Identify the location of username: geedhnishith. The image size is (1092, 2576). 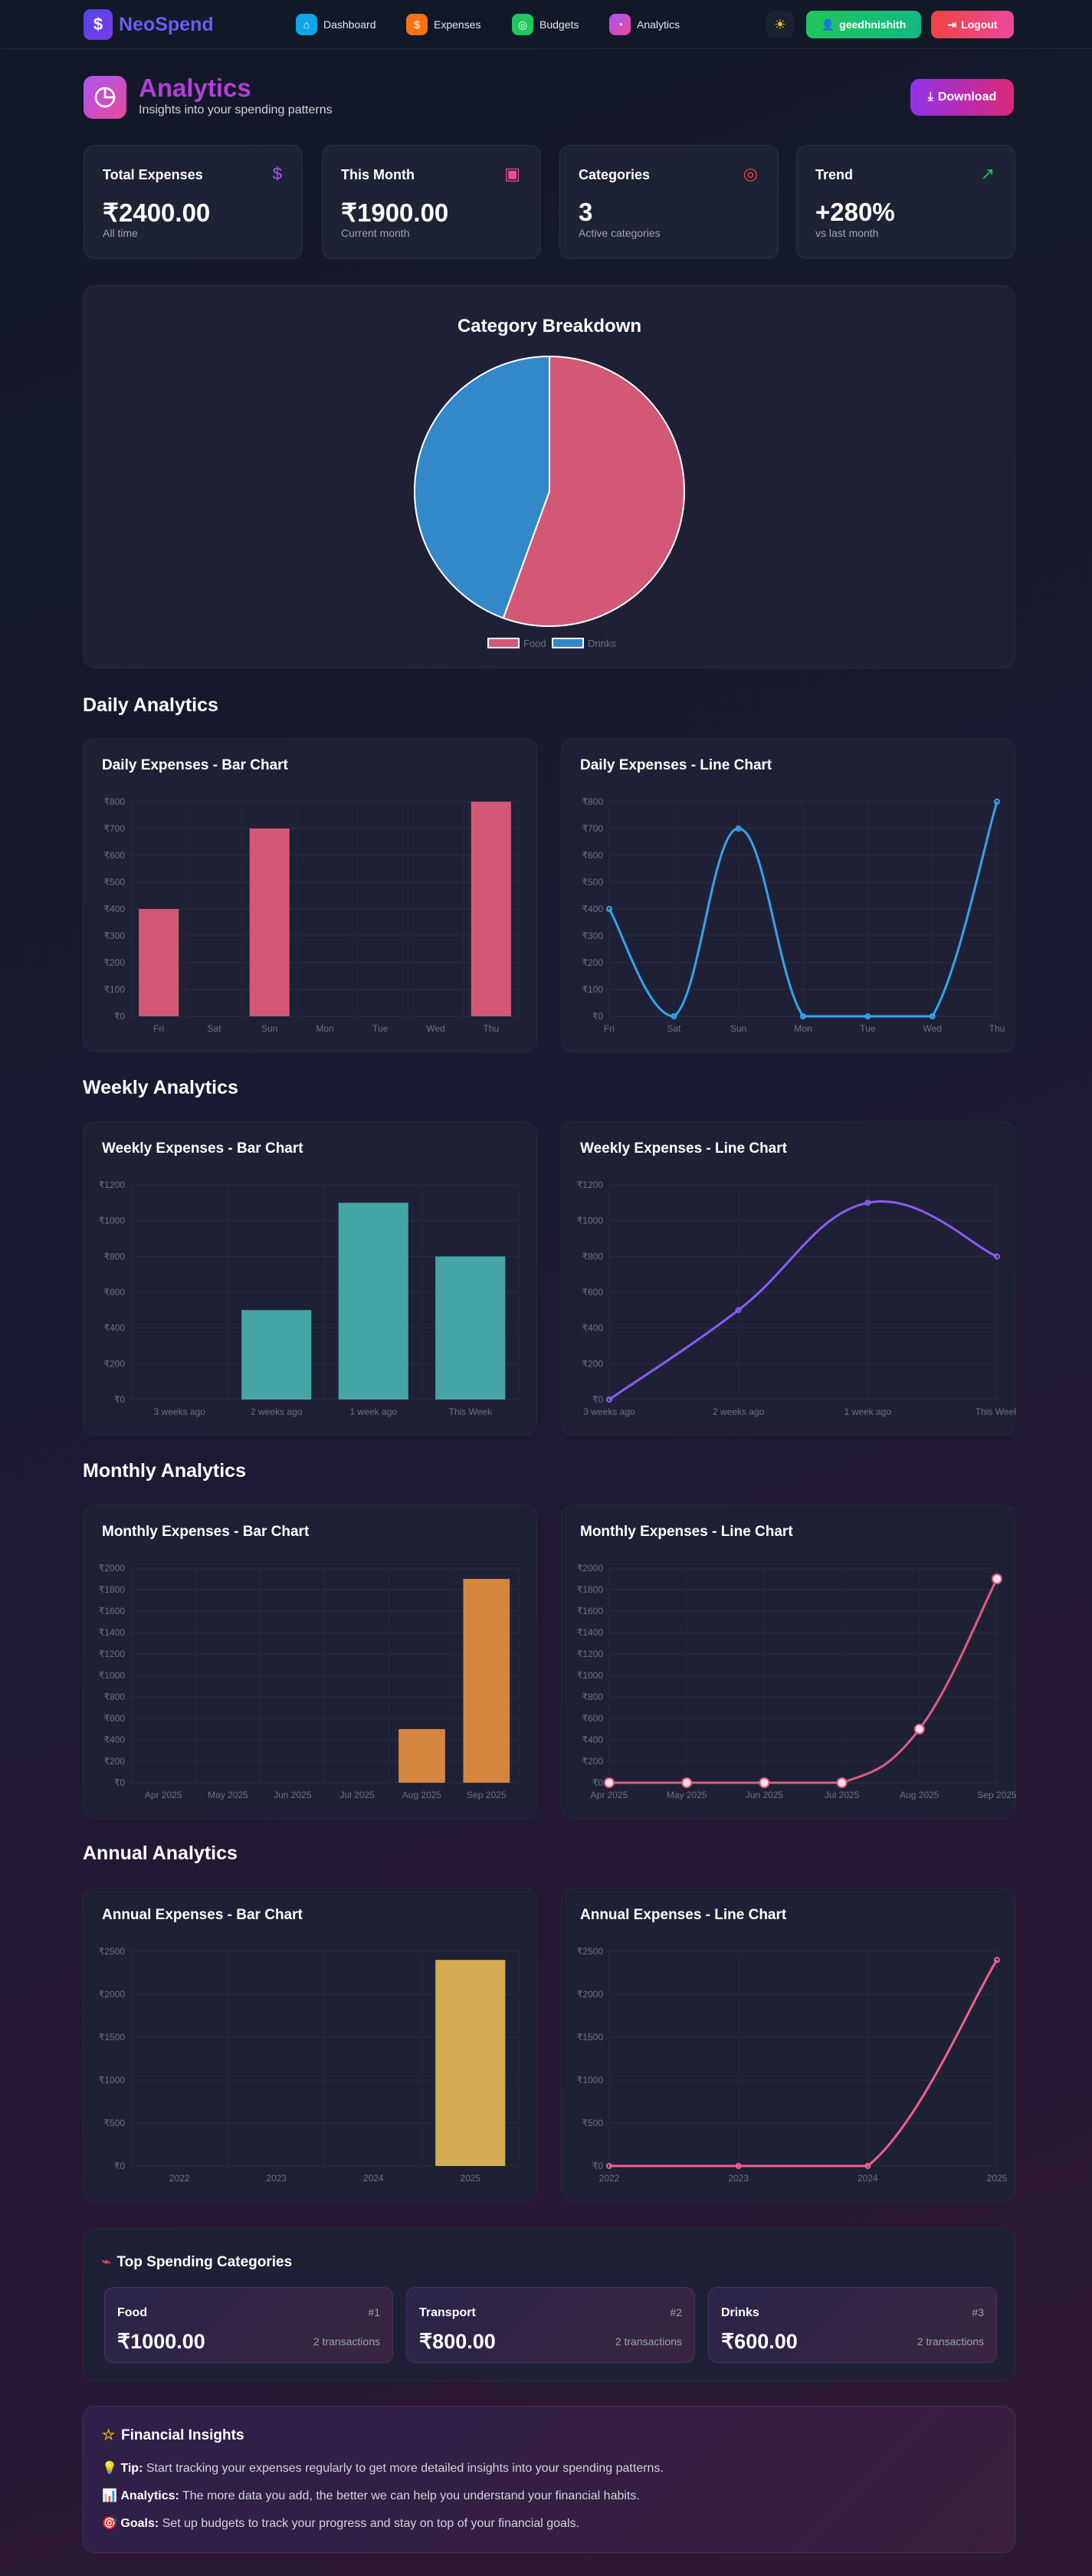
(873, 24).